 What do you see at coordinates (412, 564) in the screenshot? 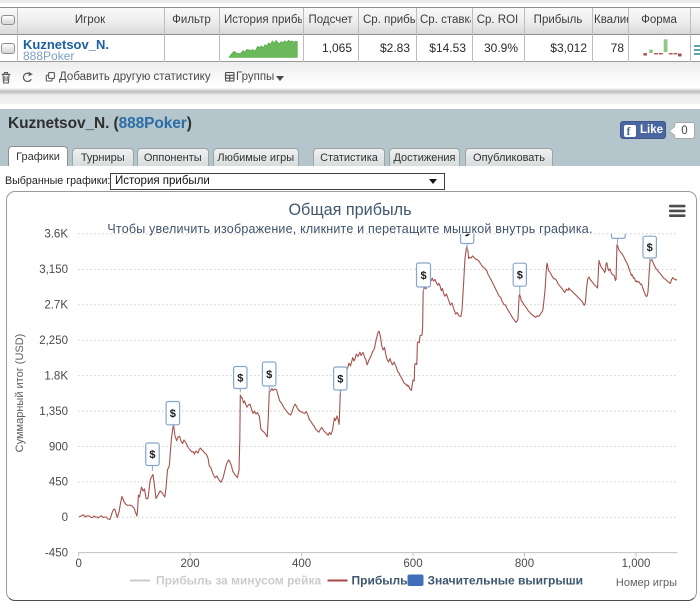
I see `svg-text: 600` at bounding box center [412, 564].